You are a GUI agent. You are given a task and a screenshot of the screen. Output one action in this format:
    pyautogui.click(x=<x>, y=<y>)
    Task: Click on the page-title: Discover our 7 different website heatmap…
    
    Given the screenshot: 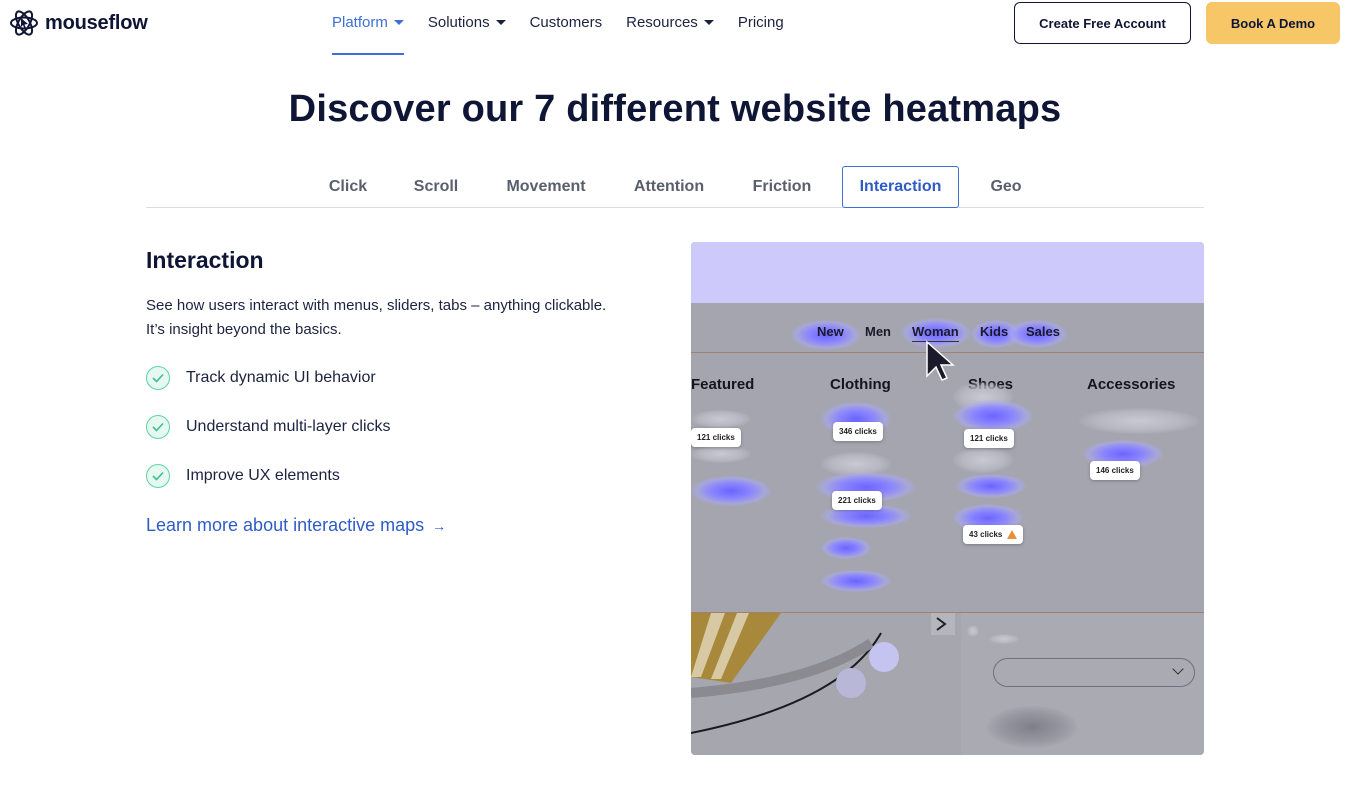 What is the action you would take?
    pyautogui.click(x=675, y=109)
    